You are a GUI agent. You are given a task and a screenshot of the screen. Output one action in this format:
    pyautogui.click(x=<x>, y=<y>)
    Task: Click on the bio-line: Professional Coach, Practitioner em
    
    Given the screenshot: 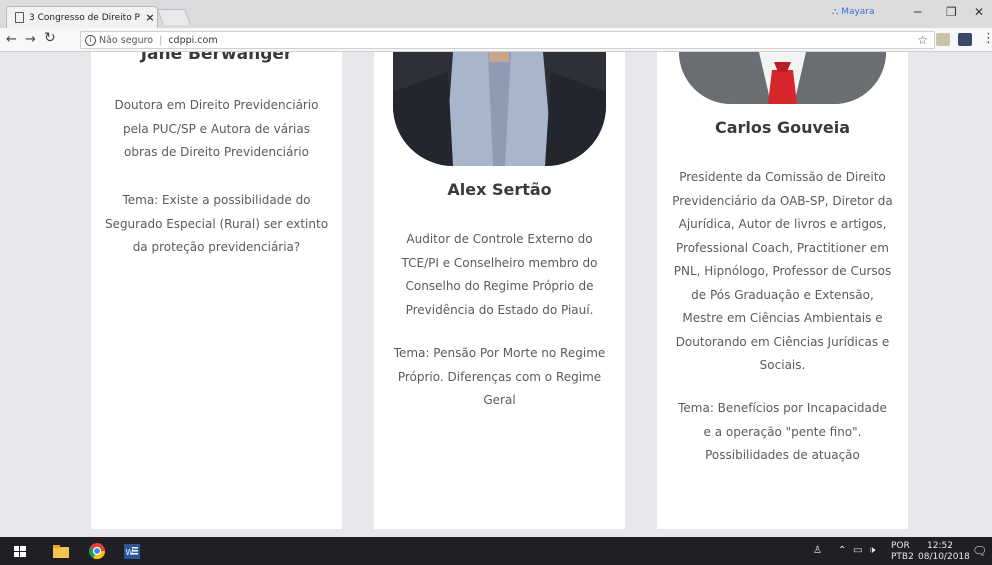 What is the action you would take?
    pyautogui.click(x=782, y=247)
    